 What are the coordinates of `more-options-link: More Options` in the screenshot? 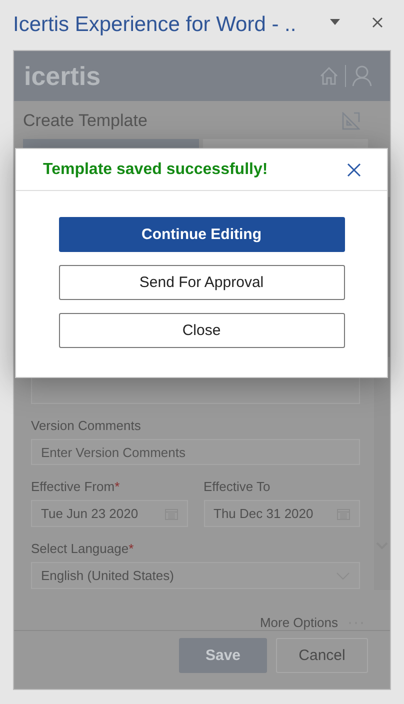 It's located at (299, 622).